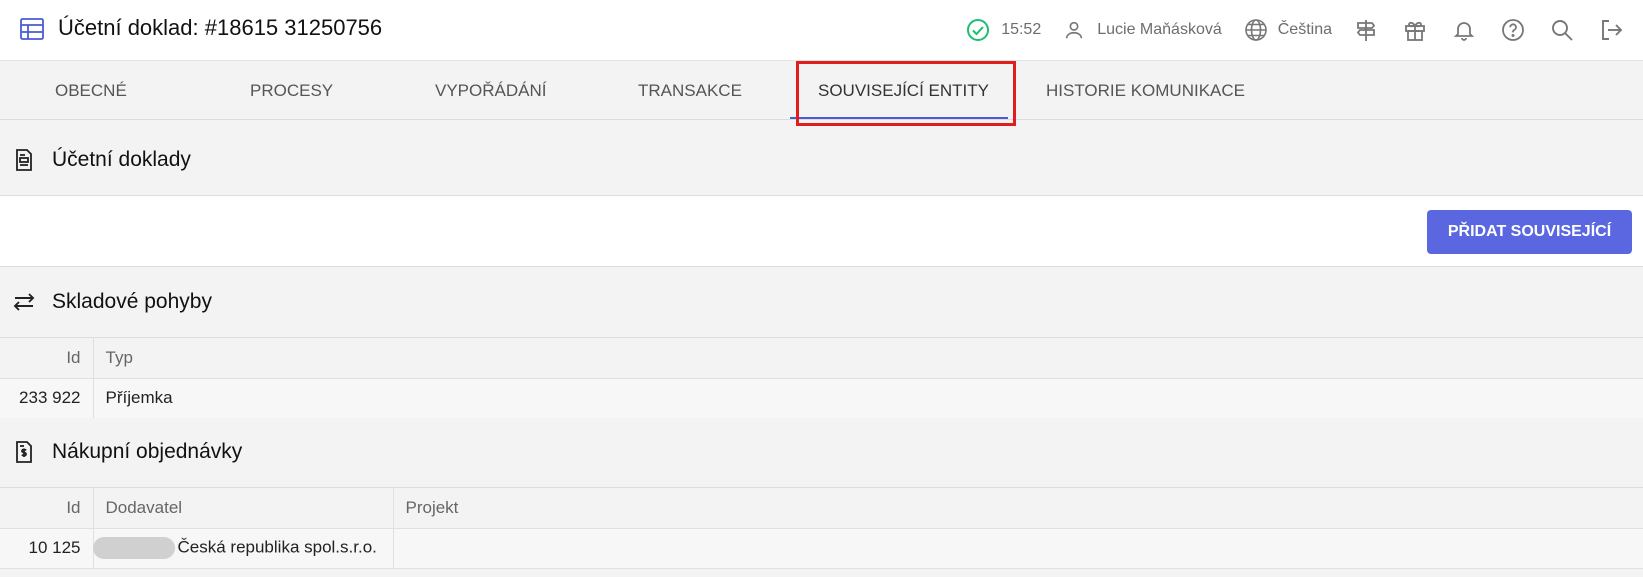  What do you see at coordinates (133, 548) in the screenshot?
I see `redacted-text` at bounding box center [133, 548].